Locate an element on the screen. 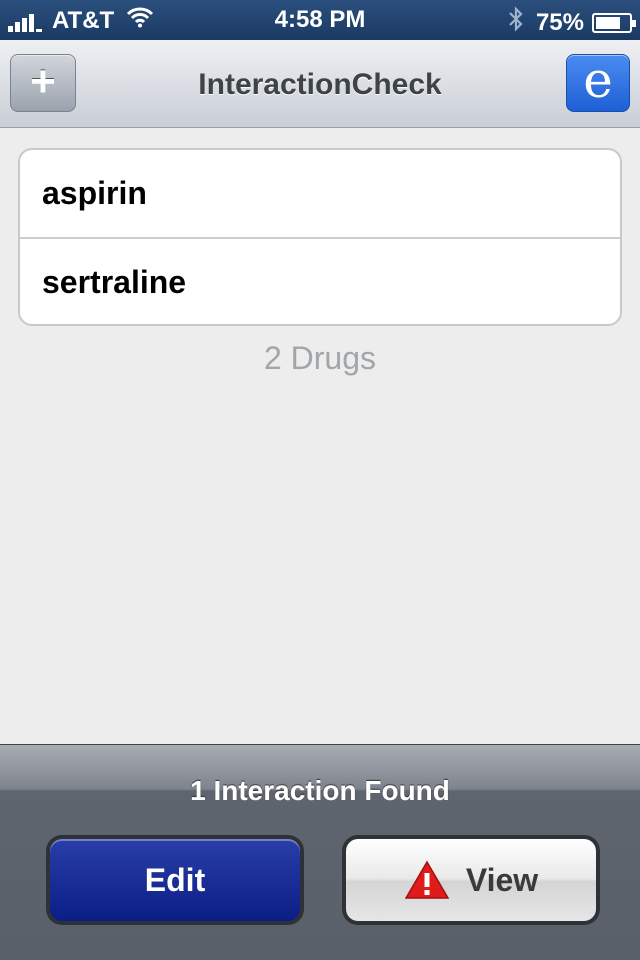  bluetooth-icon is located at coordinates (516, 22).